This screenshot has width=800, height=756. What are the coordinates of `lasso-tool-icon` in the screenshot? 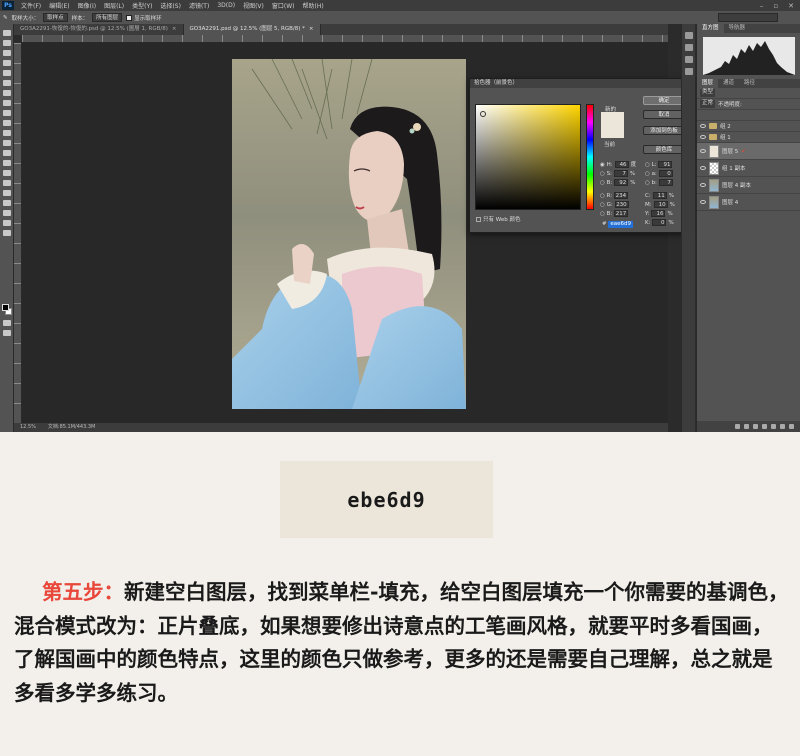 It's located at (7, 53).